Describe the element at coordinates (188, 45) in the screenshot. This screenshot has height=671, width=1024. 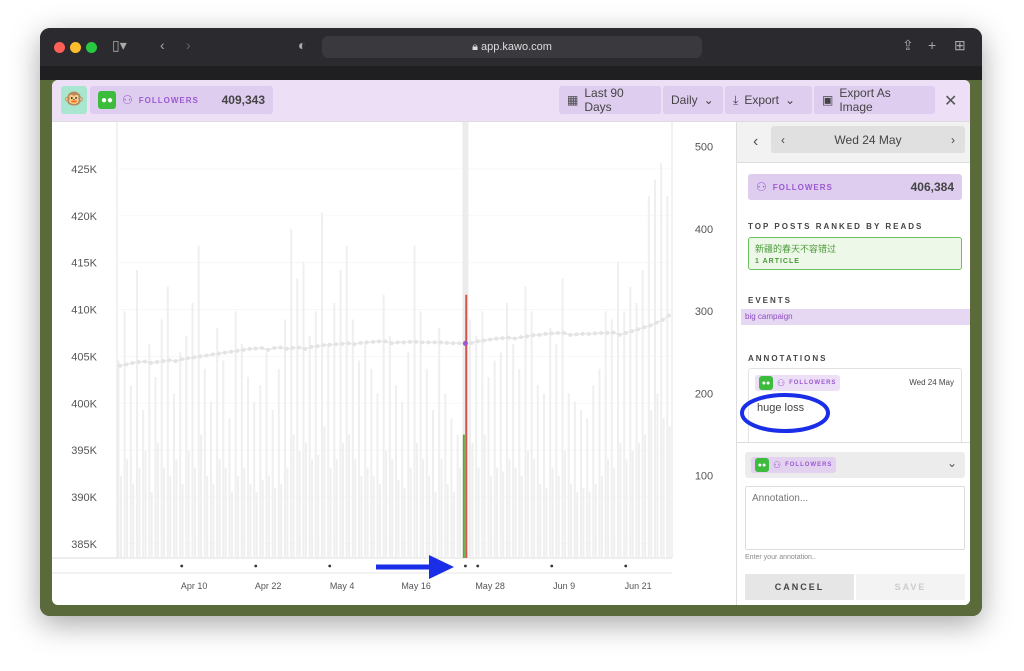
I see `forward-icon: ›` at that location.